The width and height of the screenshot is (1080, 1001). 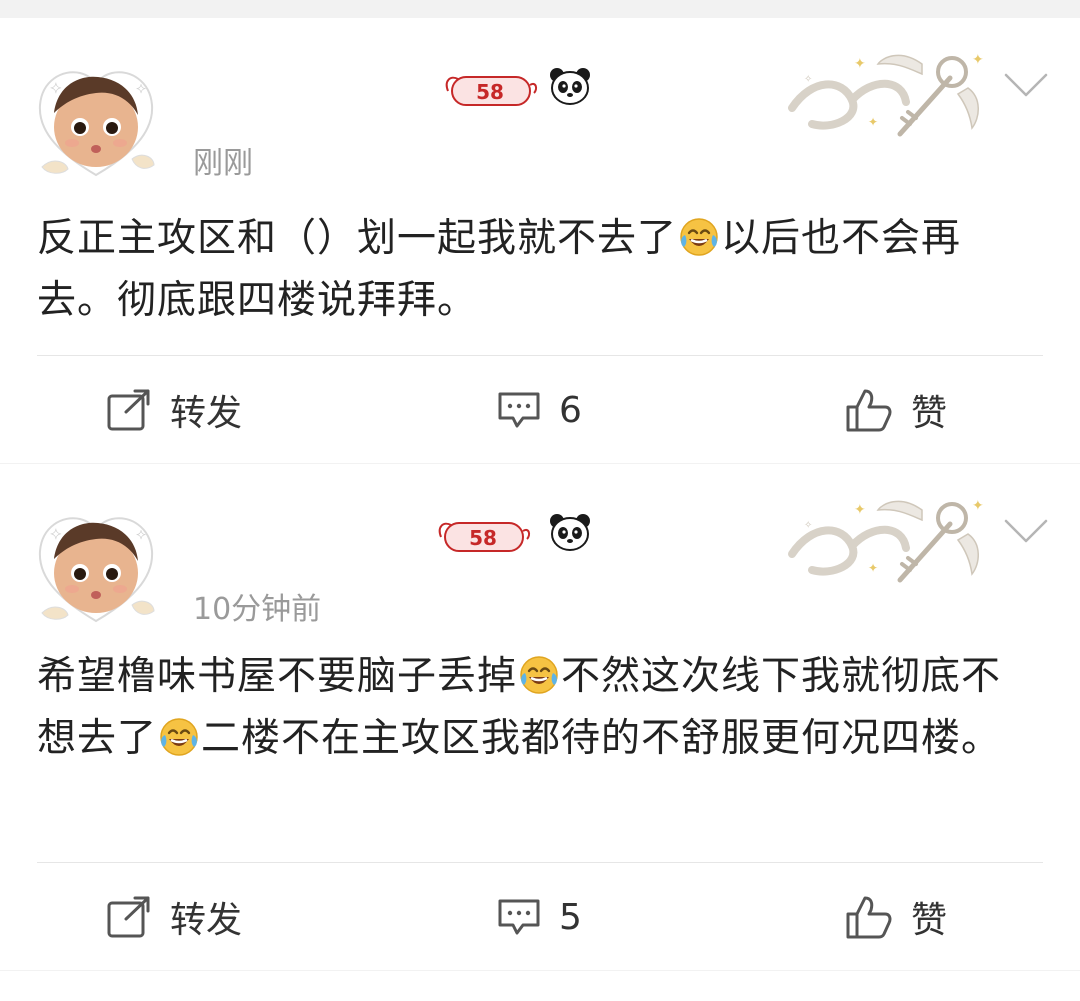 What do you see at coordinates (223, 163) in the screenshot?
I see `post-time: 刚刚` at bounding box center [223, 163].